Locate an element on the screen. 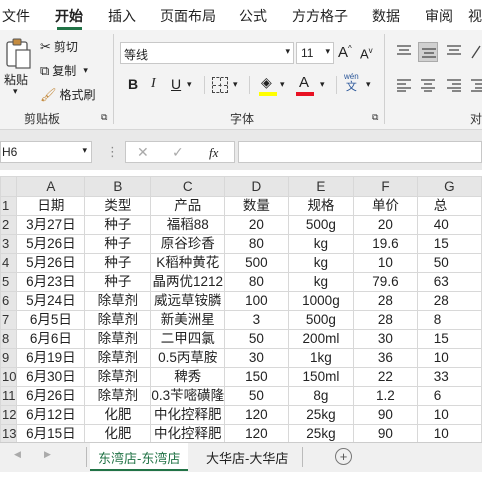 Image resolution: width=482 pixels, height=478 pixels. insert-function-icon: fx is located at coordinates (213, 153).